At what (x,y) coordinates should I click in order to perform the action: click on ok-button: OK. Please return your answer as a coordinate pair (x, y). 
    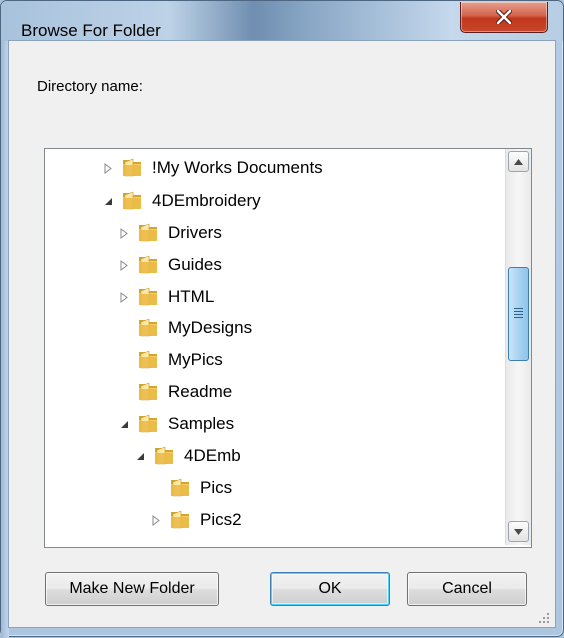
    Looking at the image, I should click on (330, 589).